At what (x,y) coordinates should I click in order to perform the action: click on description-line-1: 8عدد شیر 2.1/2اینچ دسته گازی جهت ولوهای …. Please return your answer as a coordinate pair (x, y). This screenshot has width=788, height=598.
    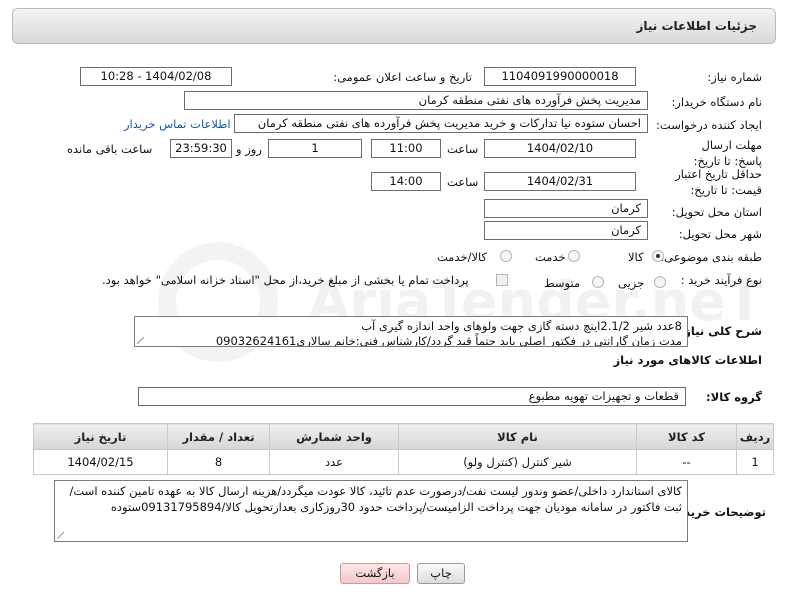
    Looking at the image, I should click on (521, 326).